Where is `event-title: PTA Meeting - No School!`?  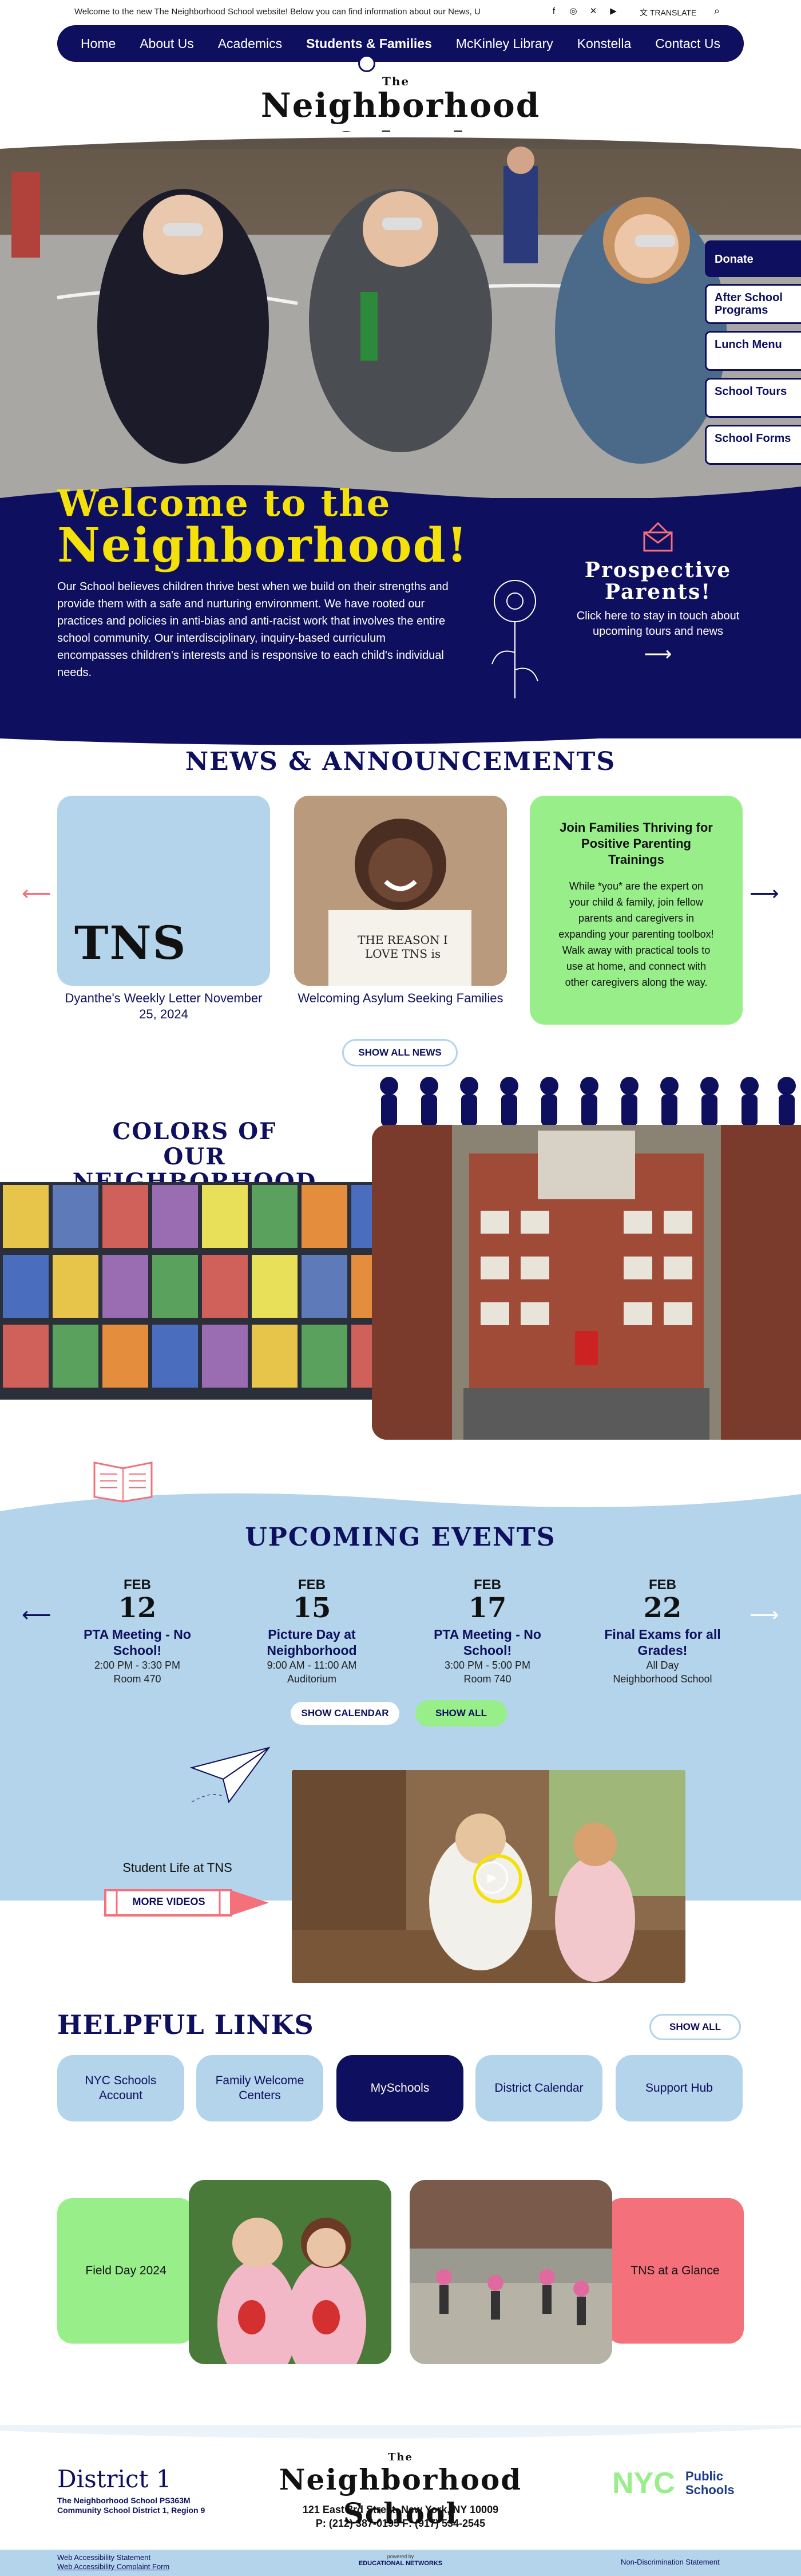
event-title: PTA Meeting - No School! is located at coordinates (487, 1642).